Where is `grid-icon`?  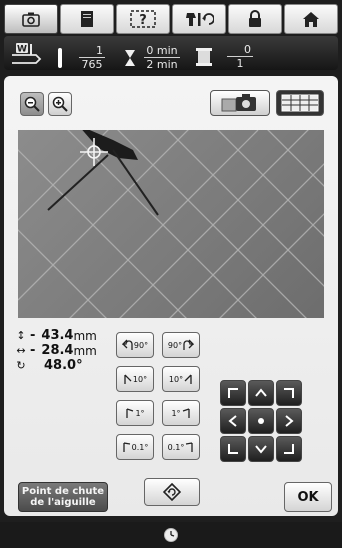
grid-icon is located at coordinates (300, 103).